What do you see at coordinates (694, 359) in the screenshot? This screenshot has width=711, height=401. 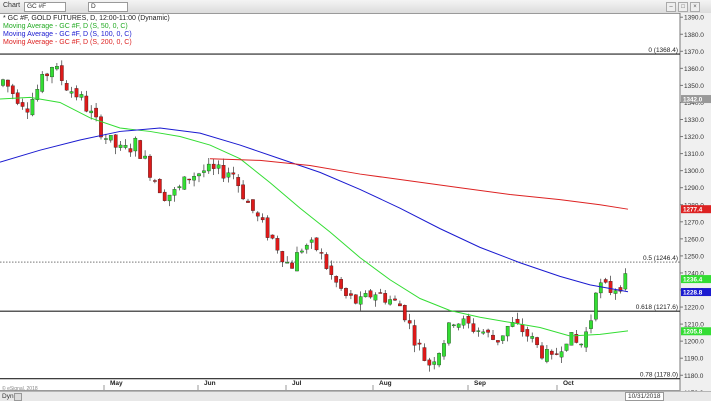 I see `y-tick-label: 1190.0` at bounding box center [694, 359].